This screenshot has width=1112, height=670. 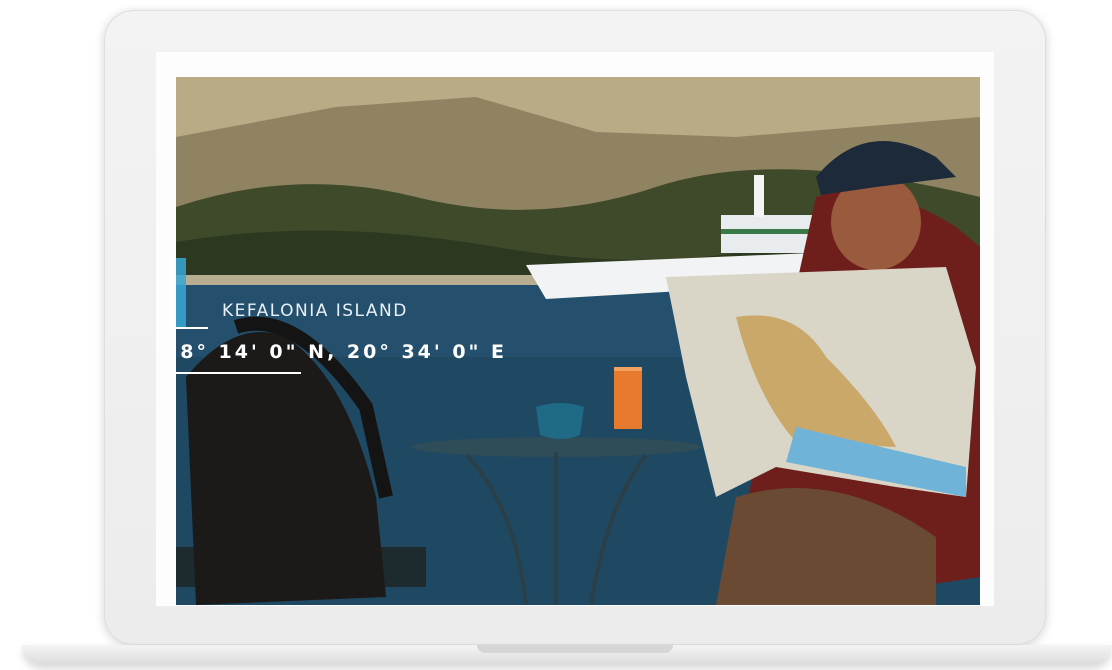 What do you see at coordinates (560, 421) in the screenshot?
I see `sugar-bowl` at bounding box center [560, 421].